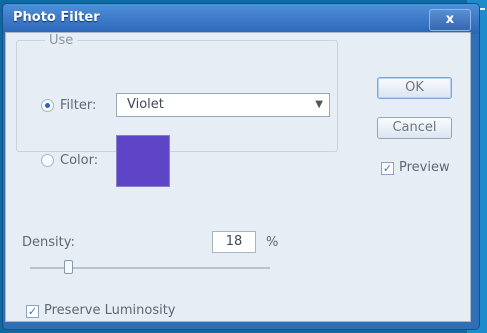 The width and height of the screenshot is (487, 333). I want to click on color-radio, so click(47, 160).